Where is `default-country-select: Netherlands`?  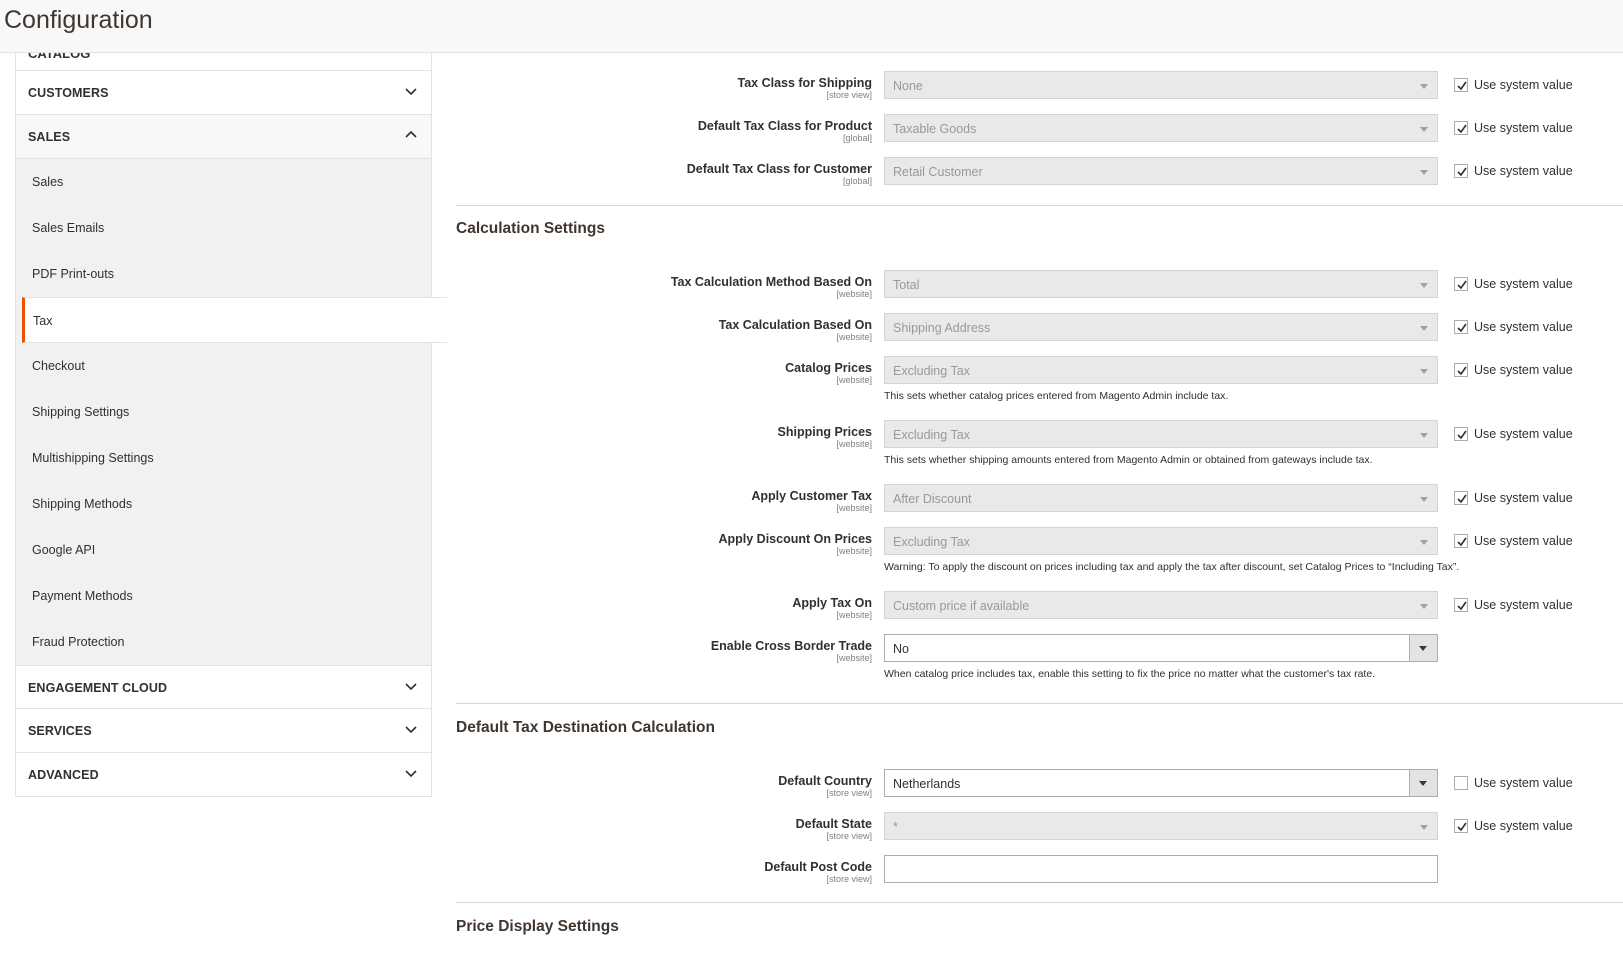 default-country-select: Netherlands is located at coordinates (1161, 783).